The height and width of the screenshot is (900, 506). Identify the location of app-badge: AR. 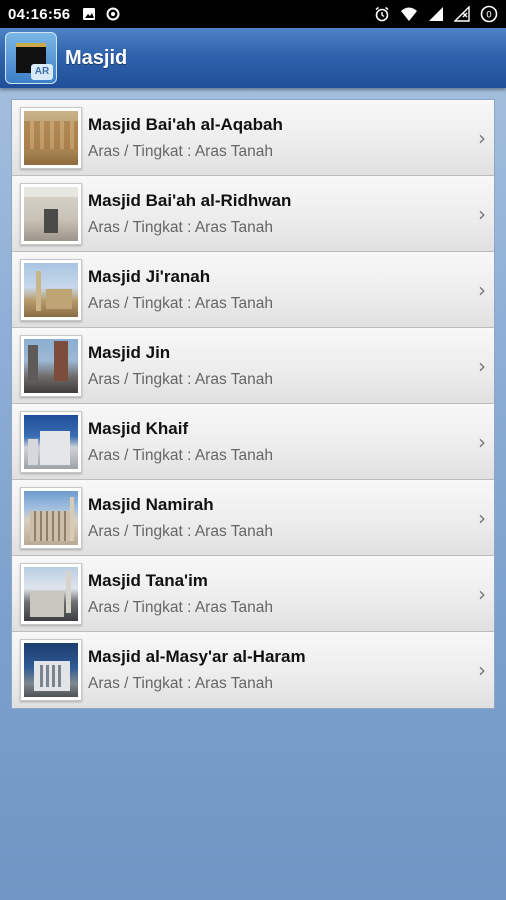
(42, 72).